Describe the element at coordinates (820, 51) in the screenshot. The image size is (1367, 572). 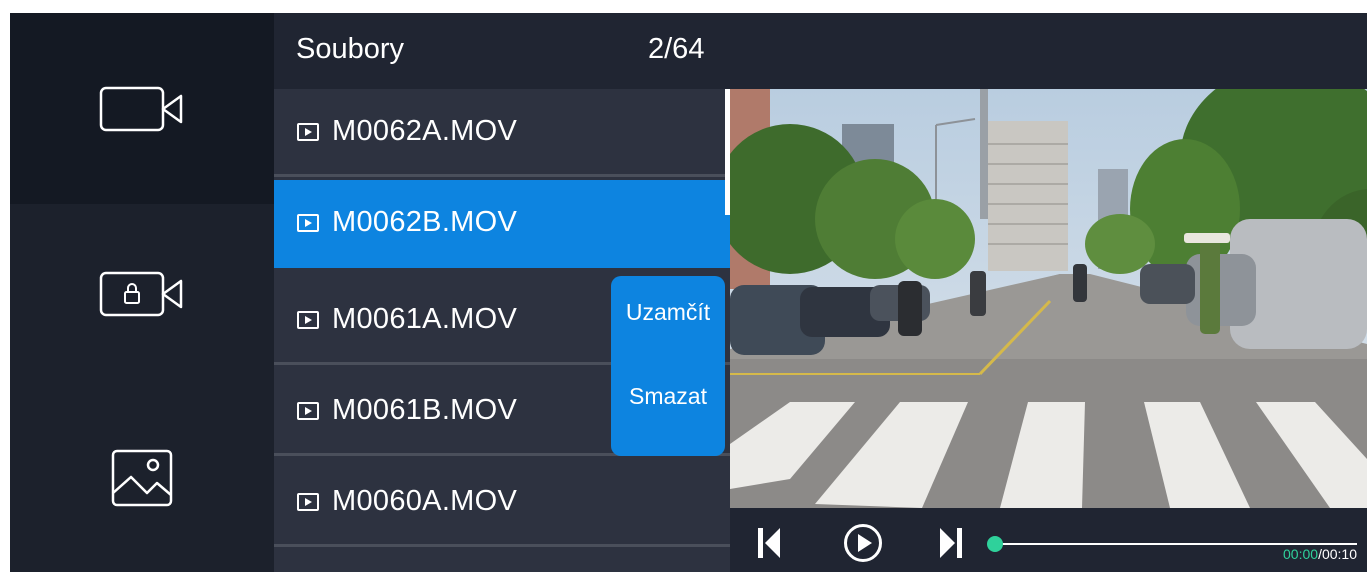
I see `header: Soubory 2/64` at that location.